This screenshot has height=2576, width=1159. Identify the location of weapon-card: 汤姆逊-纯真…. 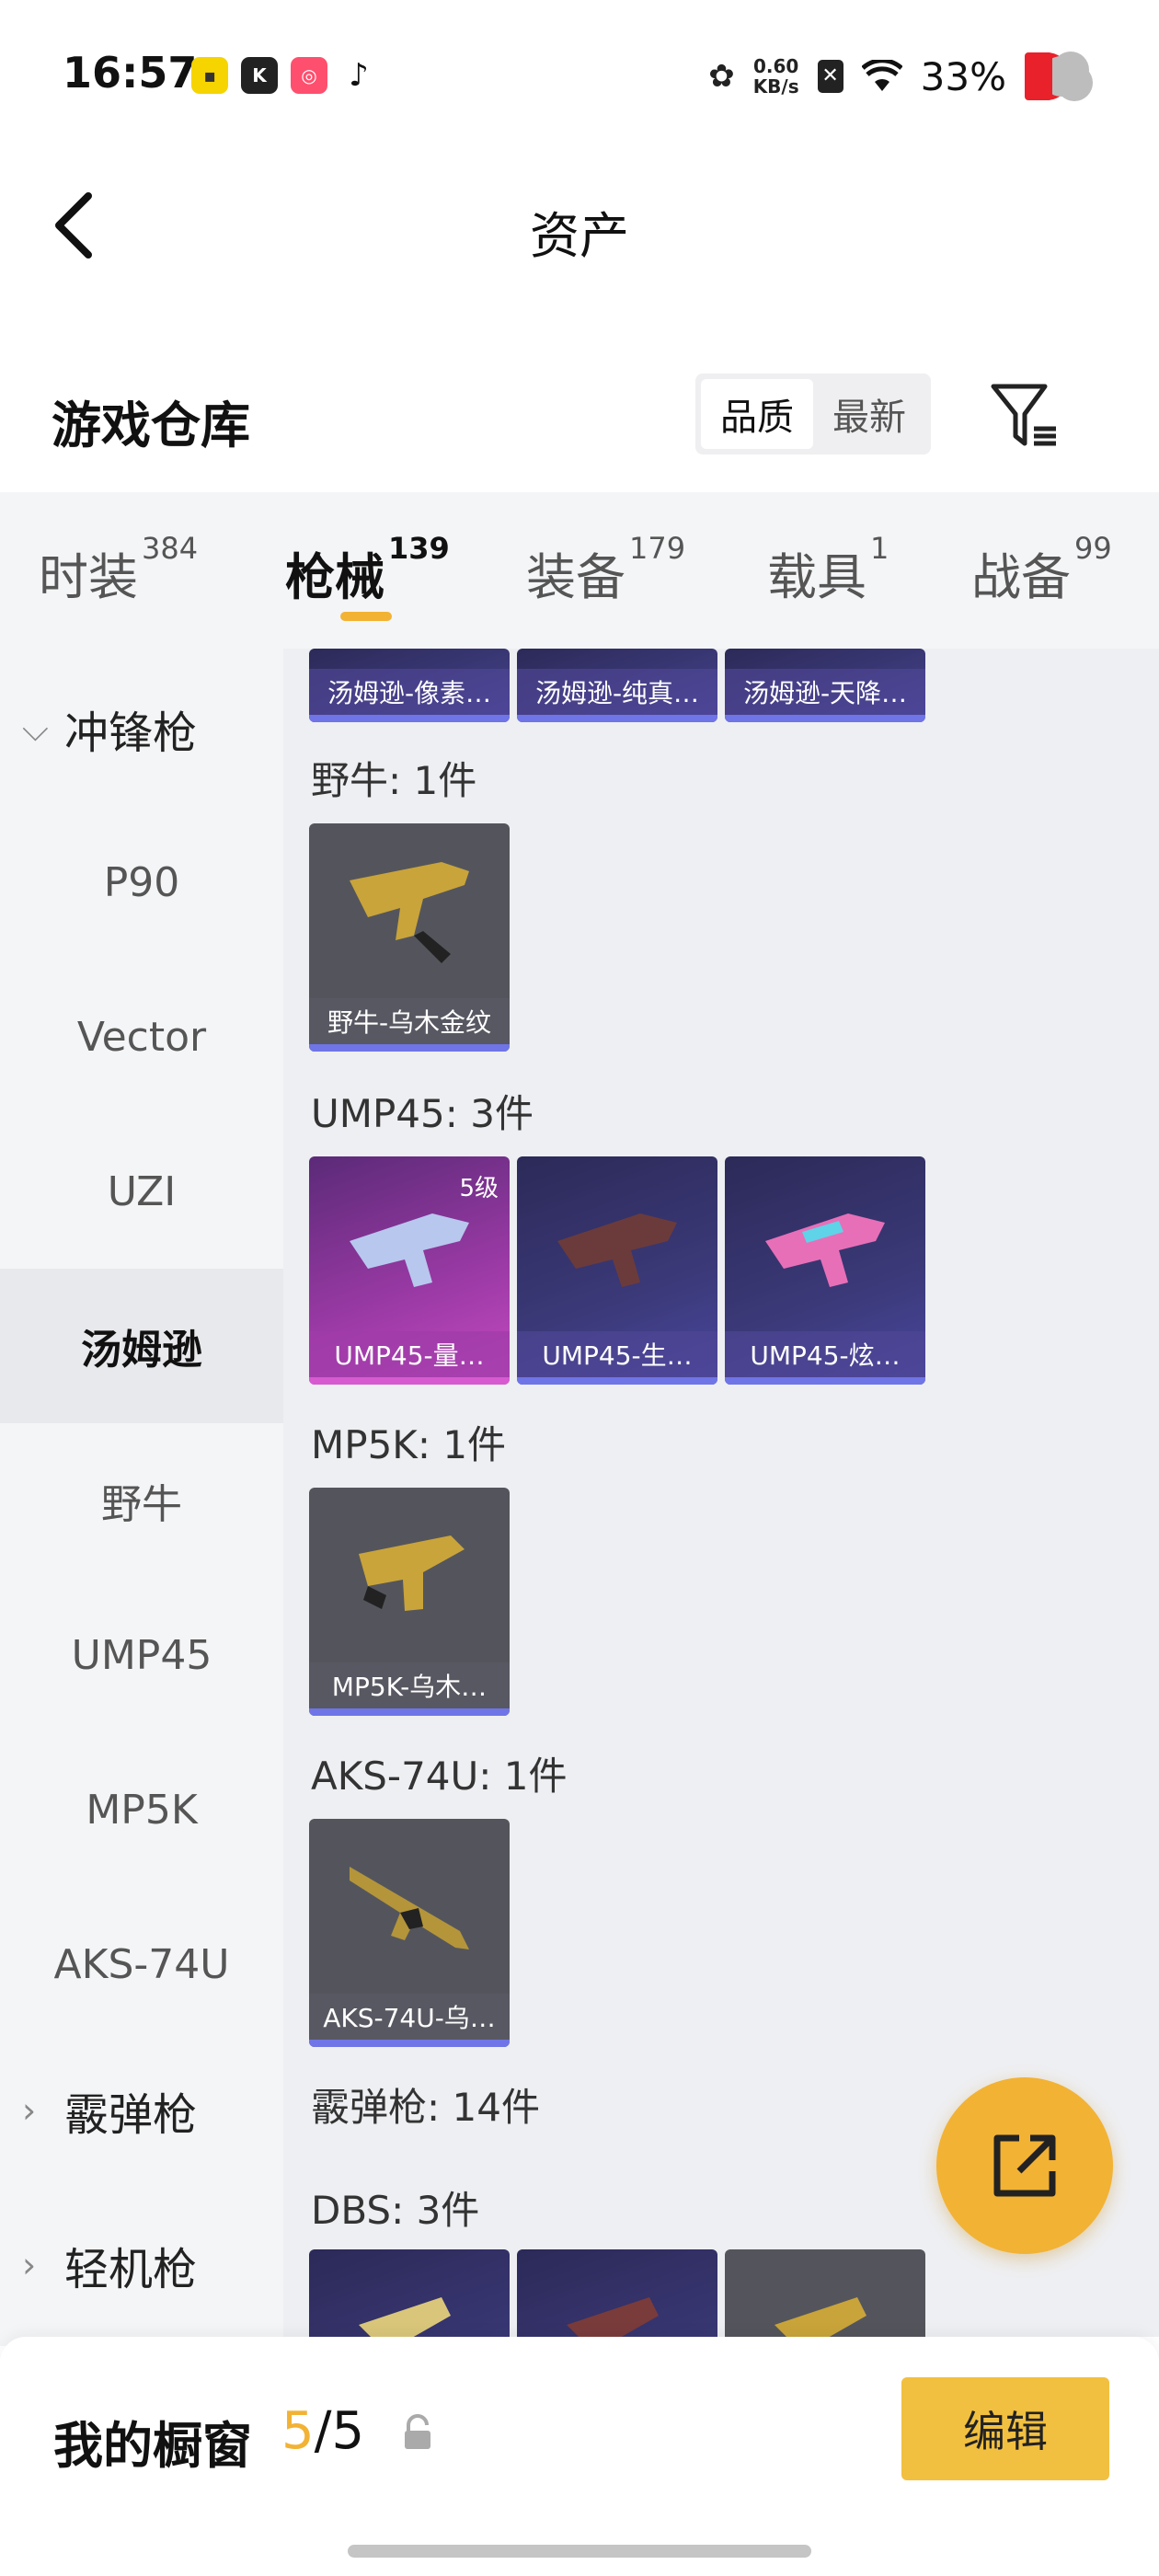
(617, 685).